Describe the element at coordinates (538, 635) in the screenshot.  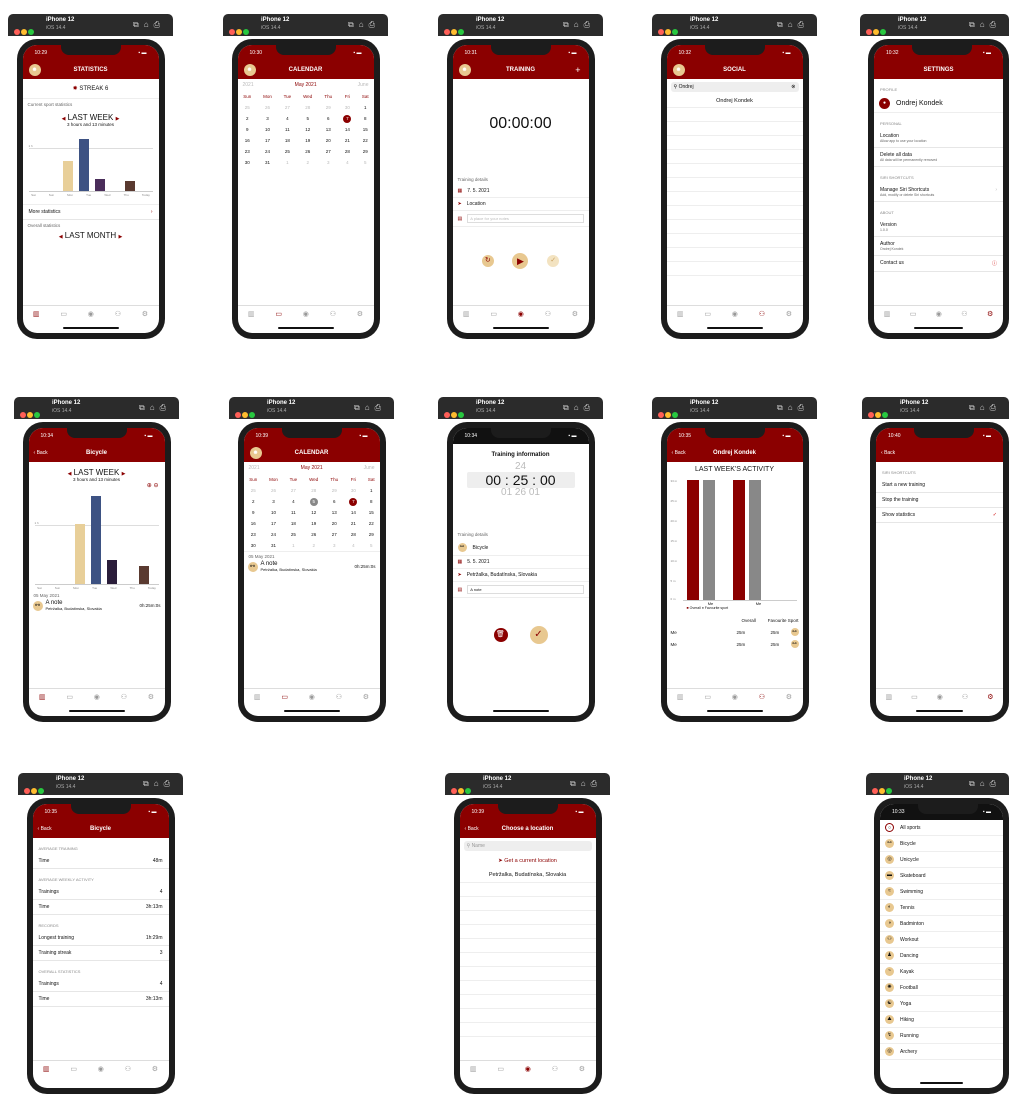
I see `confirm-button: ✓` at that location.